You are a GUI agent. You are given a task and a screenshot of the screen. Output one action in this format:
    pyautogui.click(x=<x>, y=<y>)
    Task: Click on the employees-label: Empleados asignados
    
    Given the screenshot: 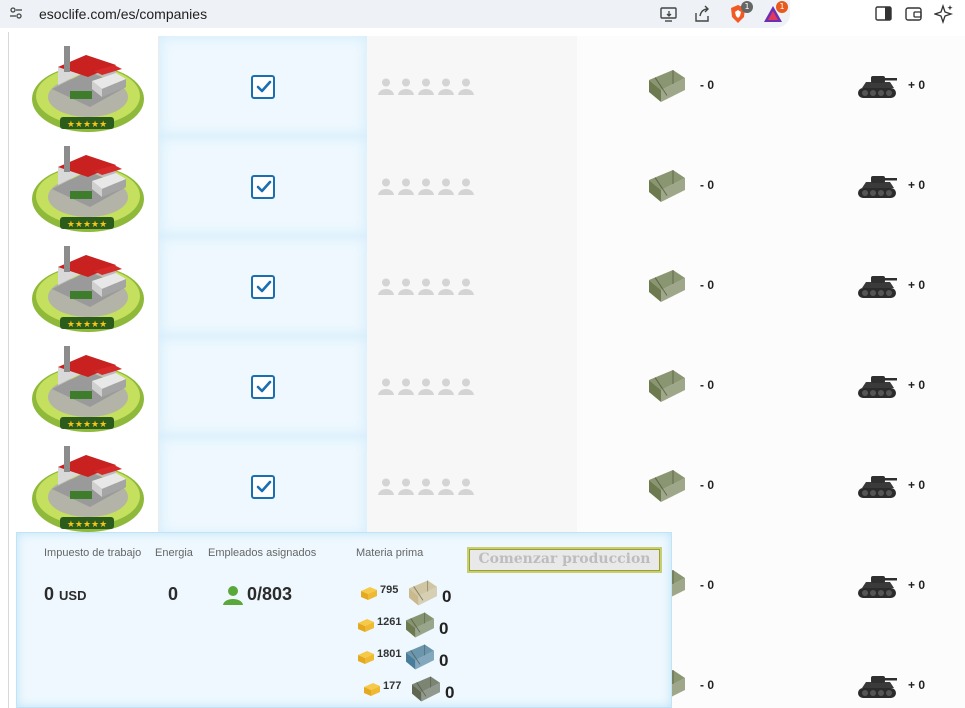 What is the action you would take?
    pyautogui.click(x=262, y=553)
    